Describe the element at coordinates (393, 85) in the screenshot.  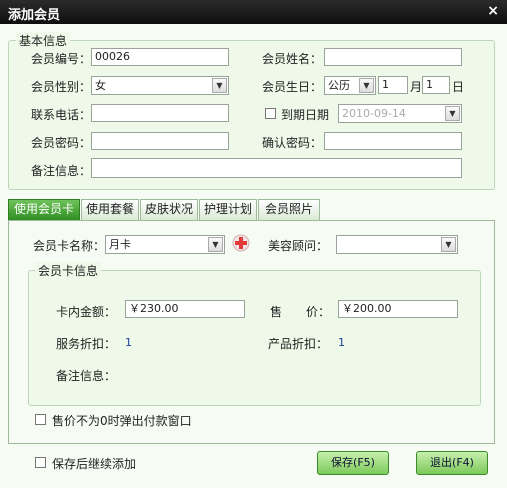
I see `birth-month-field: 1` at that location.